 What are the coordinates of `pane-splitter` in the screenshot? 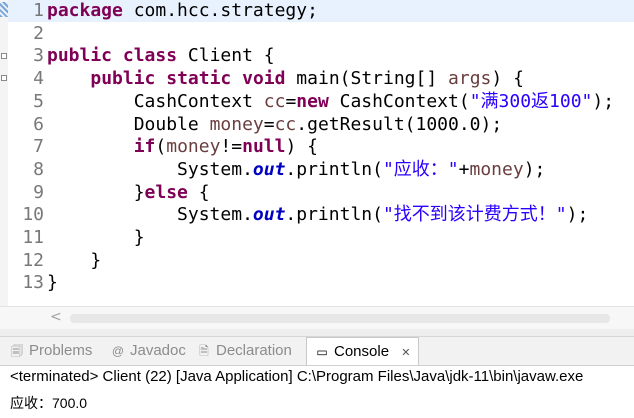 It's located at (317, 333).